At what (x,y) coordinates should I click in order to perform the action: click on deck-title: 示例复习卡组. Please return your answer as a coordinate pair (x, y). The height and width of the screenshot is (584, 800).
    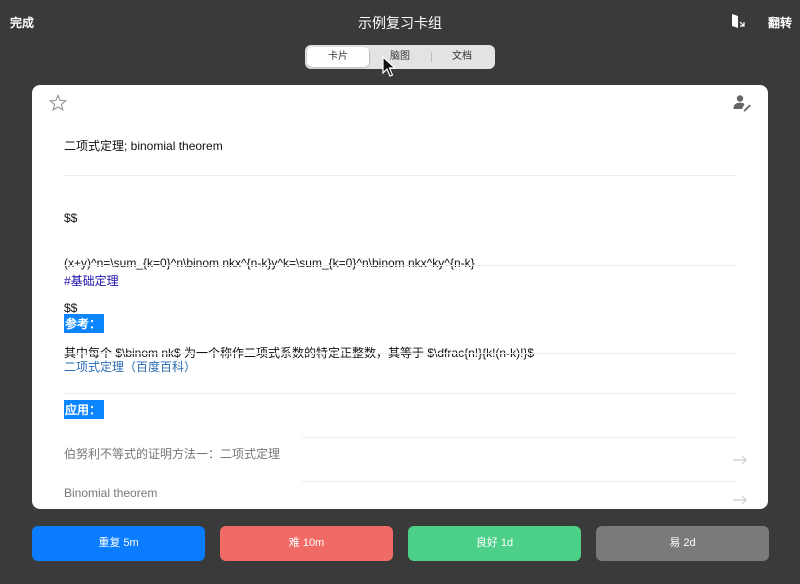
    Looking at the image, I should click on (400, 23).